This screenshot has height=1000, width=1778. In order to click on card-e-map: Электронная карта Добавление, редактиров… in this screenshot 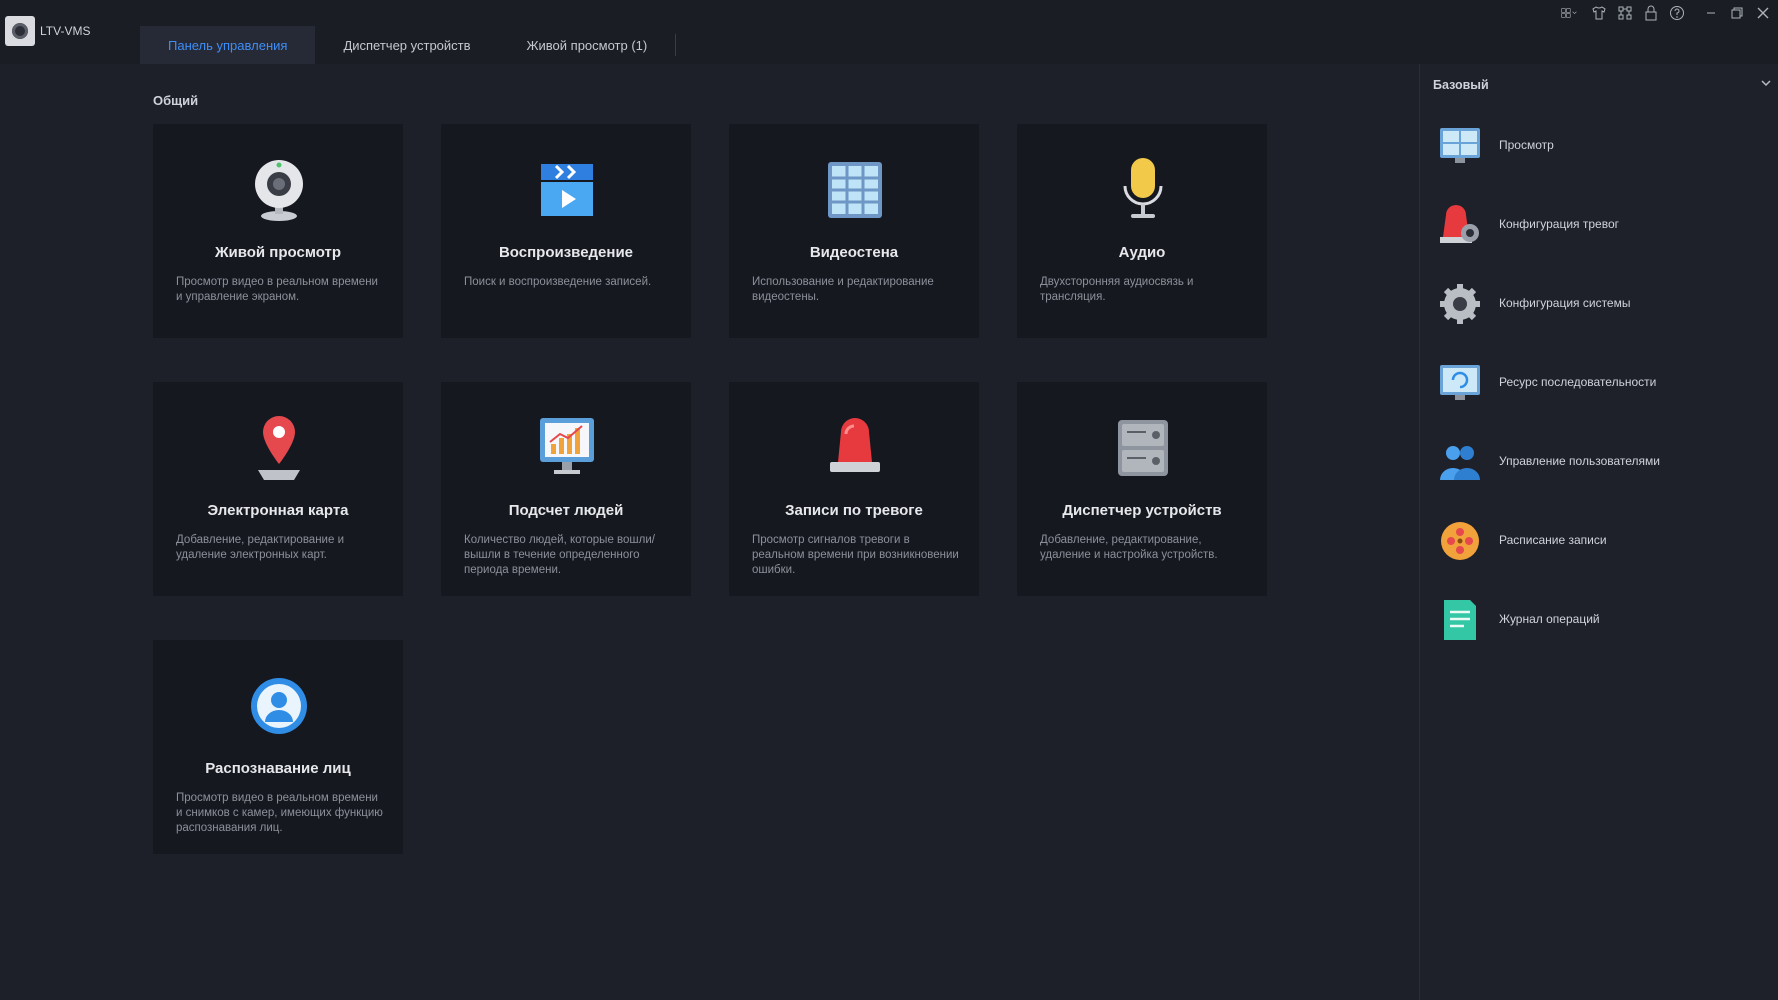, I will do `click(278, 489)`.